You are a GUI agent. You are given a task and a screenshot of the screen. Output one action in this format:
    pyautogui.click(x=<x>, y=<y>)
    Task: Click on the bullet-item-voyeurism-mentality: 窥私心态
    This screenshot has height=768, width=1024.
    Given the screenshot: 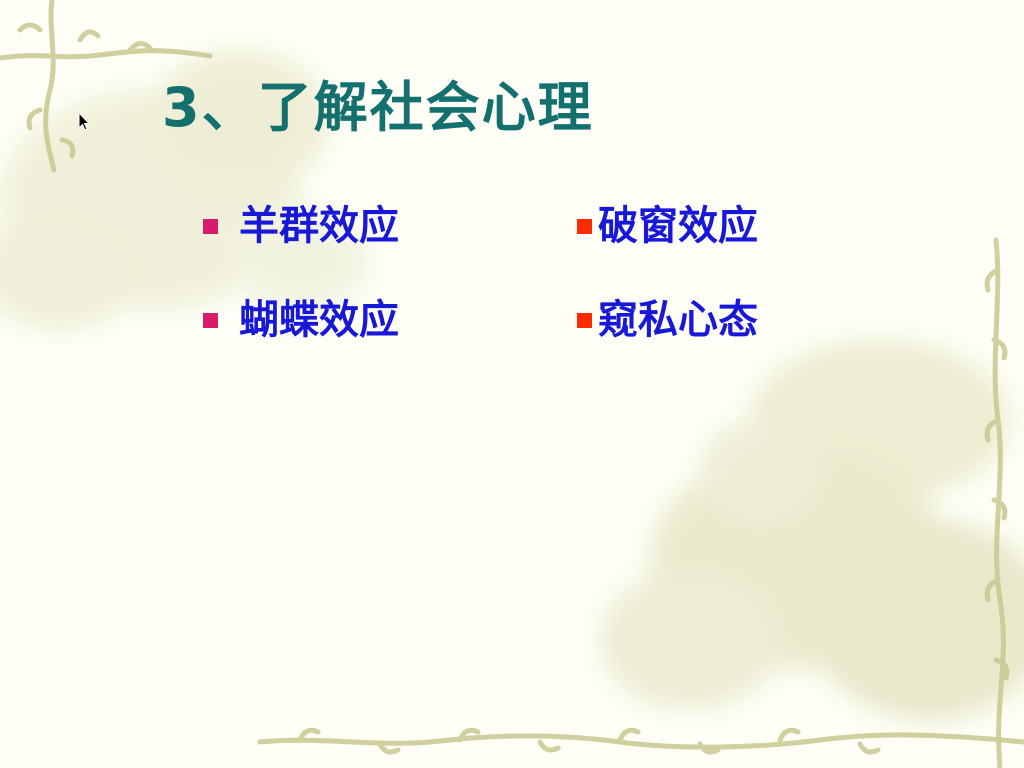 What is the action you would take?
    pyautogui.click(x=667, y=320)
    